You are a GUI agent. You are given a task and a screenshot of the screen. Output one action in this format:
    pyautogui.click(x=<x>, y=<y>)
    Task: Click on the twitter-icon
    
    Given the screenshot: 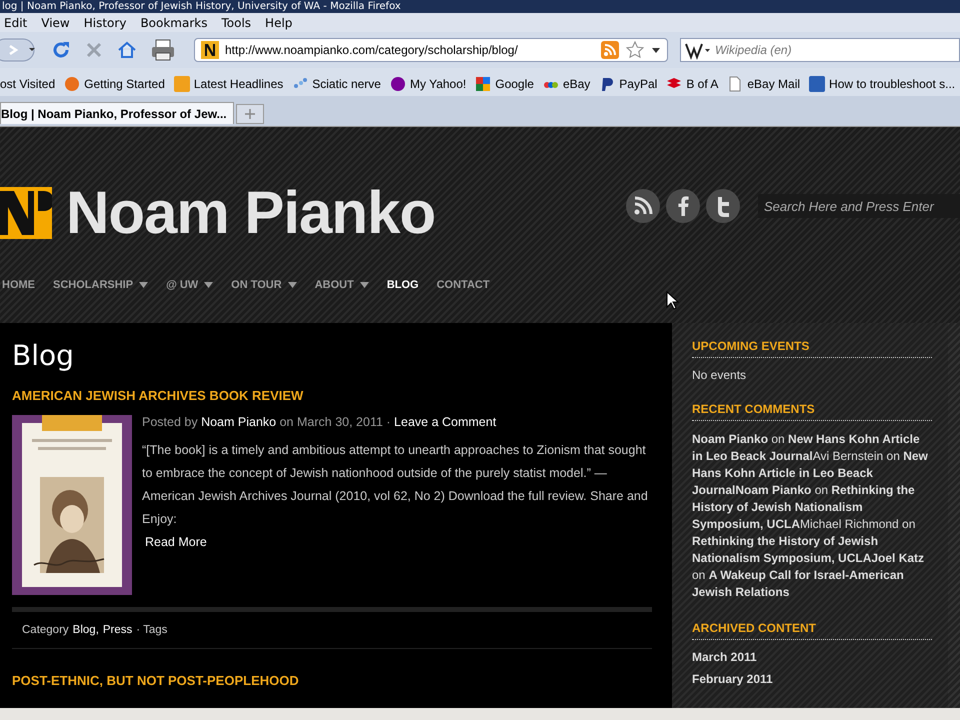 What is the action you would take?
    pyautogui.click(x=723, y=206)
    